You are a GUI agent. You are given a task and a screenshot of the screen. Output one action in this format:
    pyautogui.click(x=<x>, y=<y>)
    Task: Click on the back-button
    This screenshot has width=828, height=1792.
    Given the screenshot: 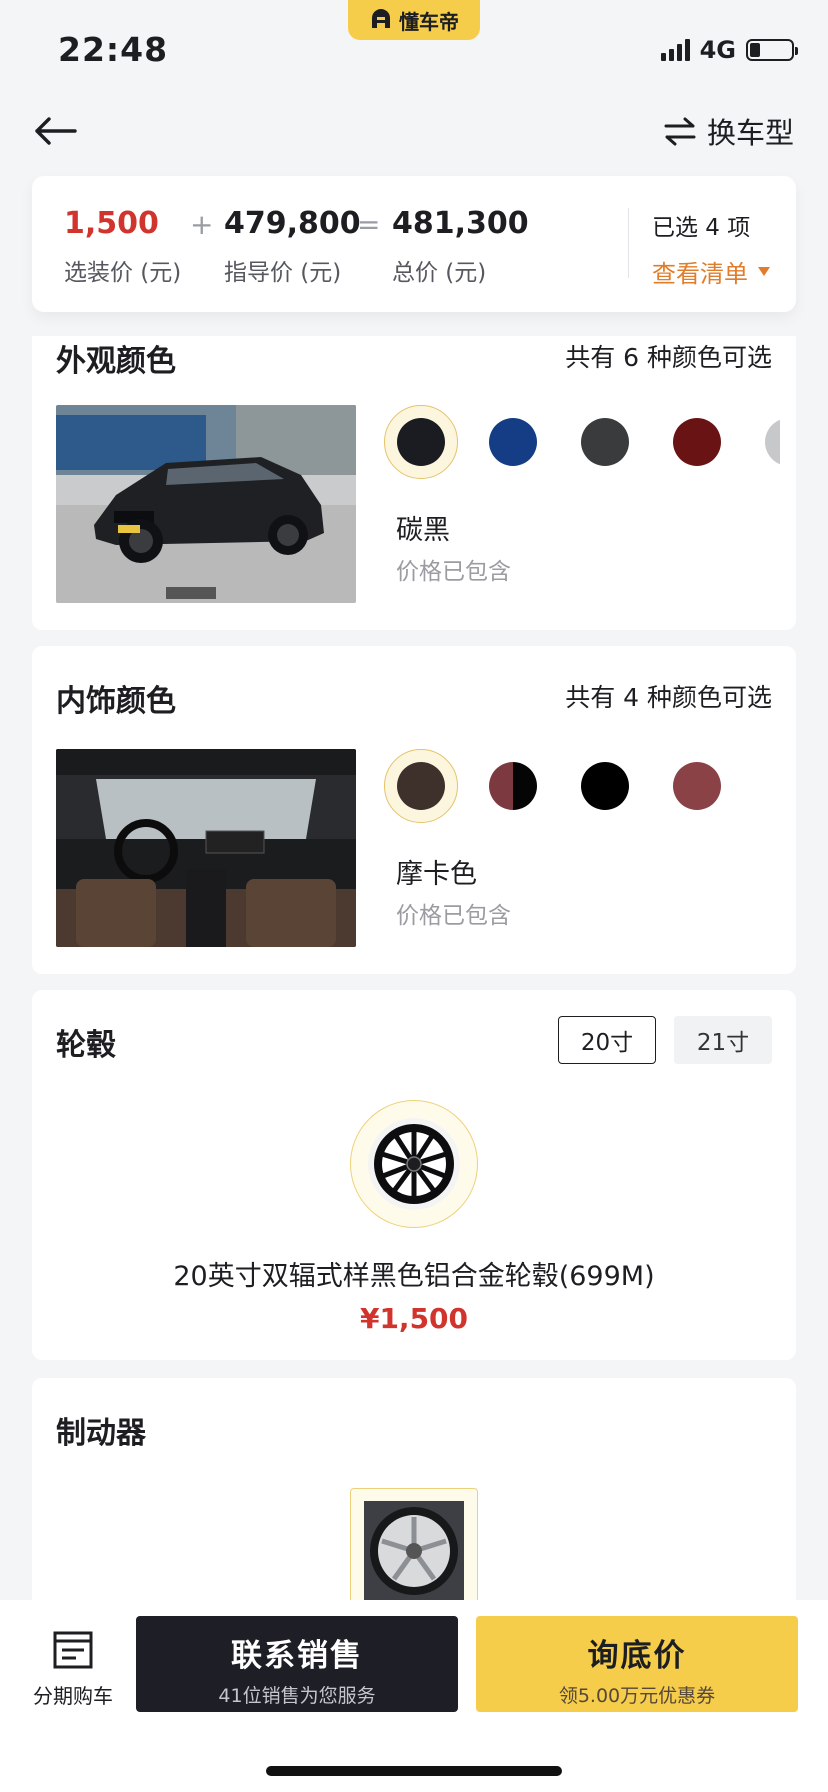 What is the action you would take?
    pyautogui.click(x=55, y=131)
    